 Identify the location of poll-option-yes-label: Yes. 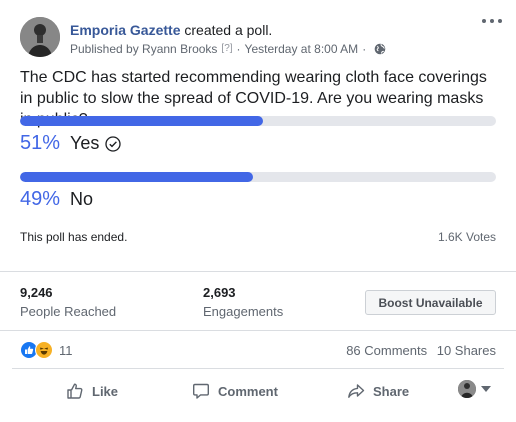
(85, 143).